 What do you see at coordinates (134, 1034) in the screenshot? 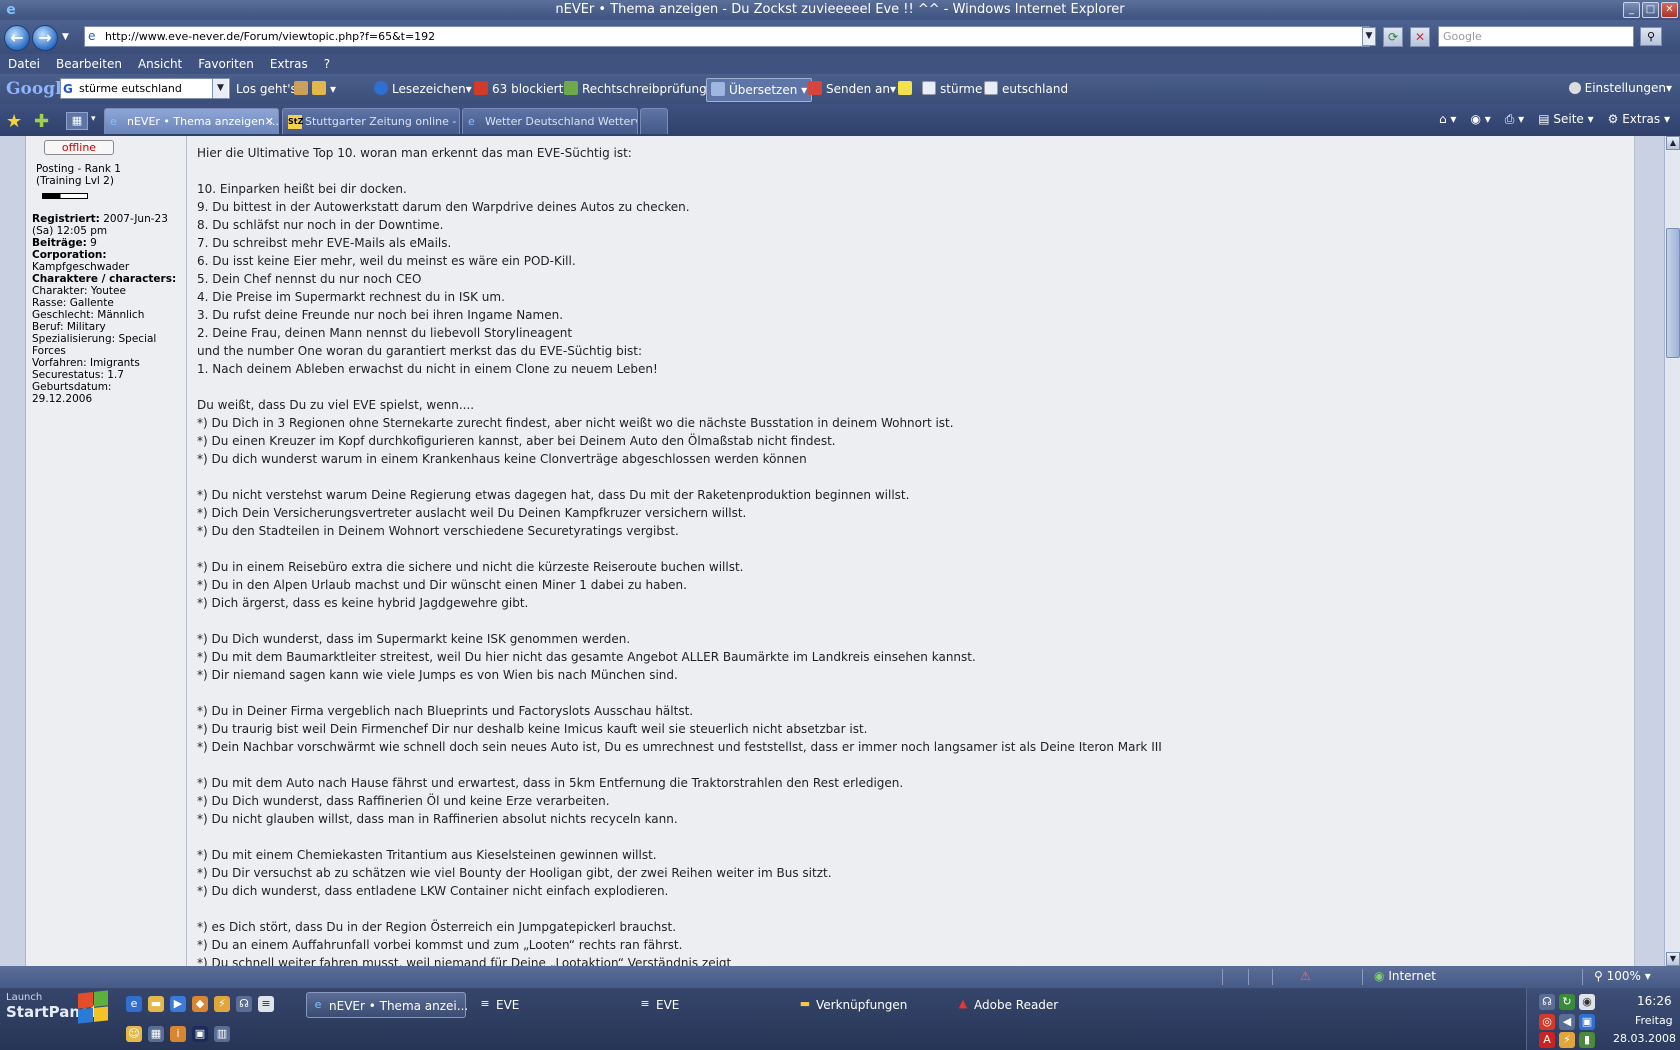
I see `smiley-icon: ☺` at bounding box center [134, 1034].